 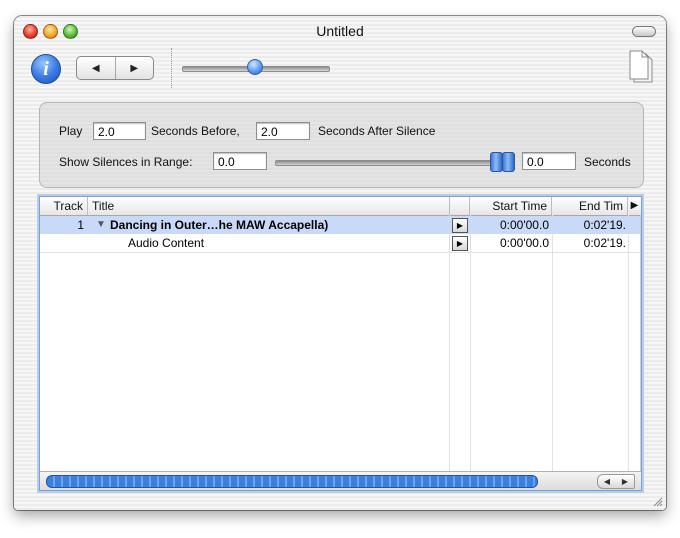 What do you see at coordinates (511, 206) in the screenshot?
I see `column-header-start-time: Start Time` at bounding box center [511, 206].